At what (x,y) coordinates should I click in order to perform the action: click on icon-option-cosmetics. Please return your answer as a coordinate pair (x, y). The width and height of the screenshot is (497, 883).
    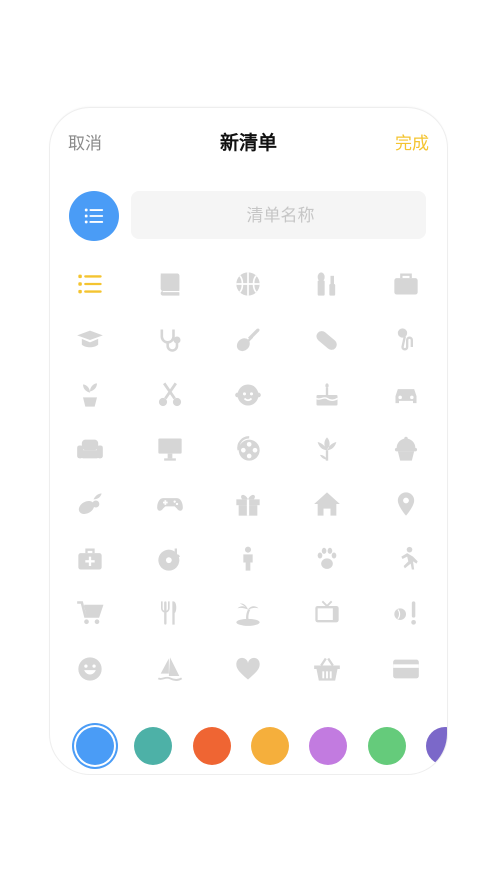
    Looking at the image, I should click on (327, 284).